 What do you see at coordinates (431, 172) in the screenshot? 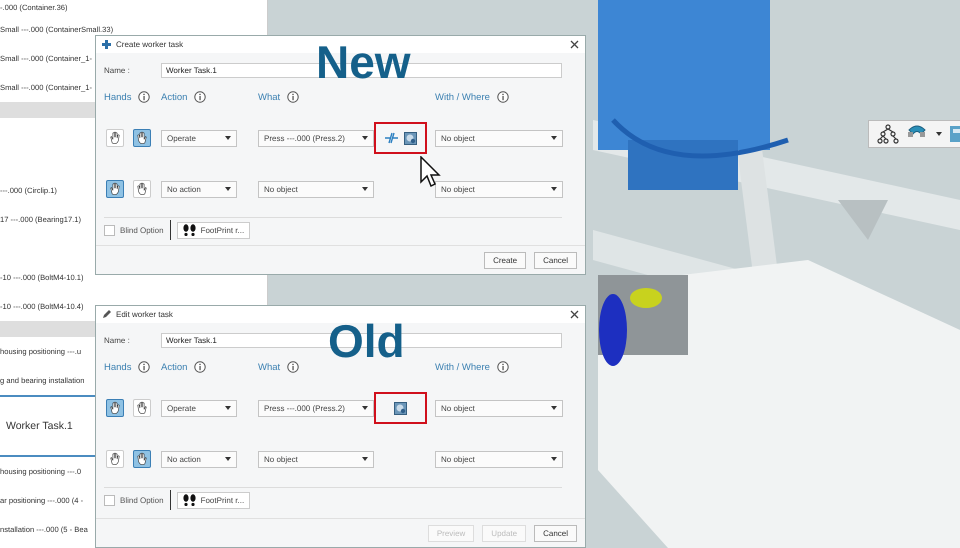
I see `cursor-icon` at bounding box center [431, 172].